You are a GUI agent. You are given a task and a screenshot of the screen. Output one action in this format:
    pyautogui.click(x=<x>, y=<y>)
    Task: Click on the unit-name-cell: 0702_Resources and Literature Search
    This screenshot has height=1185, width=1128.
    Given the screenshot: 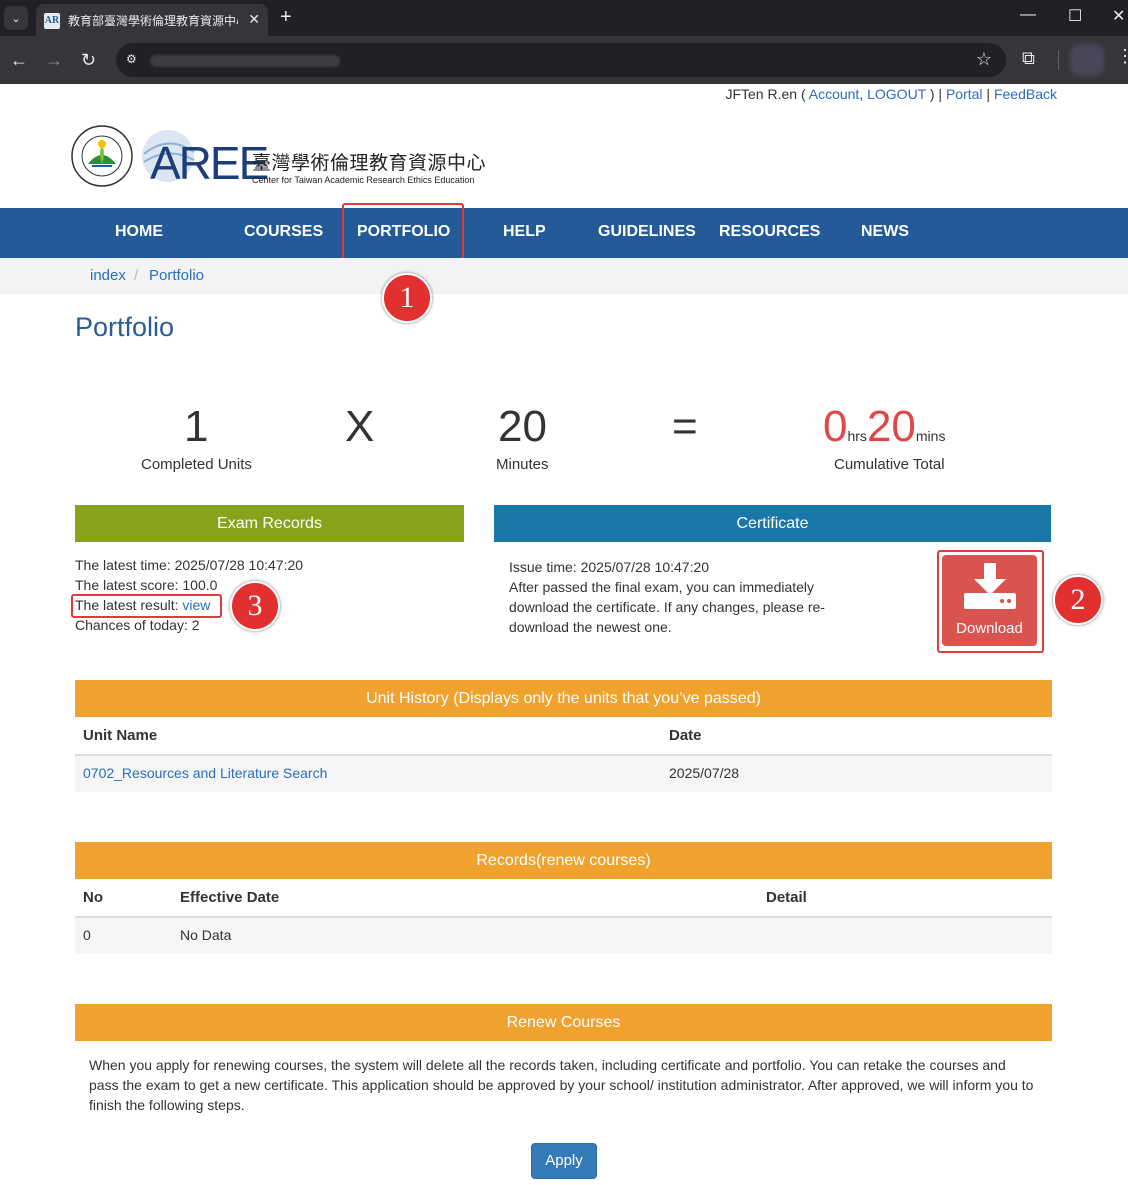 What is the action you would take?
    pyautogui.click(x=205, y=773)
    